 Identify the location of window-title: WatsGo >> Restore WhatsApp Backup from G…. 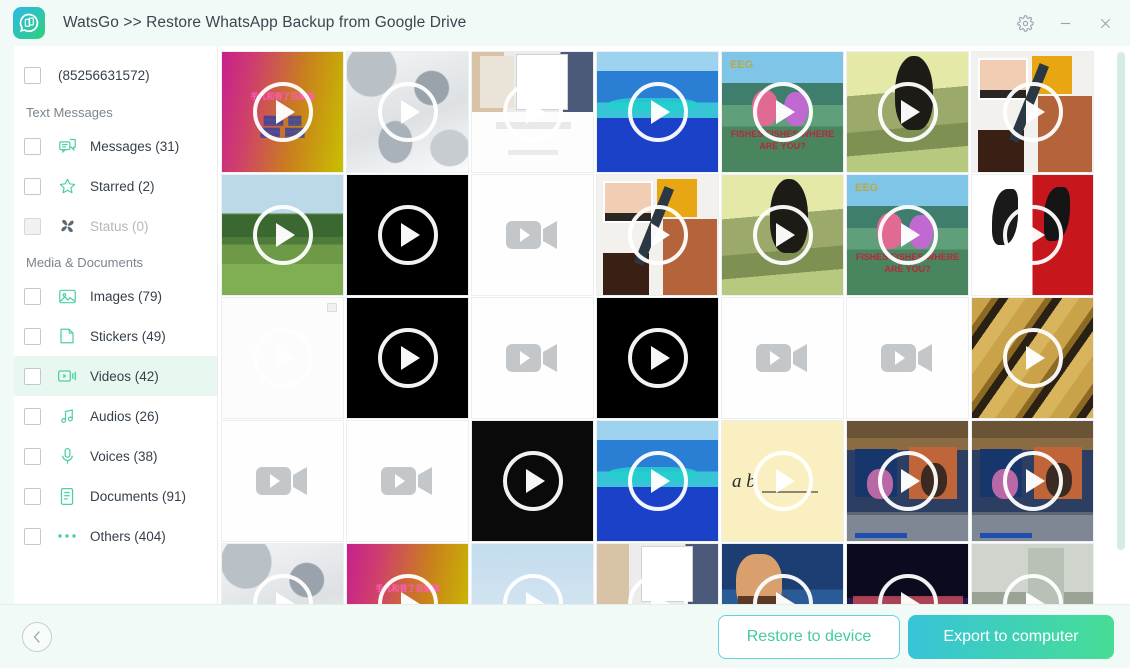
(265, 22).